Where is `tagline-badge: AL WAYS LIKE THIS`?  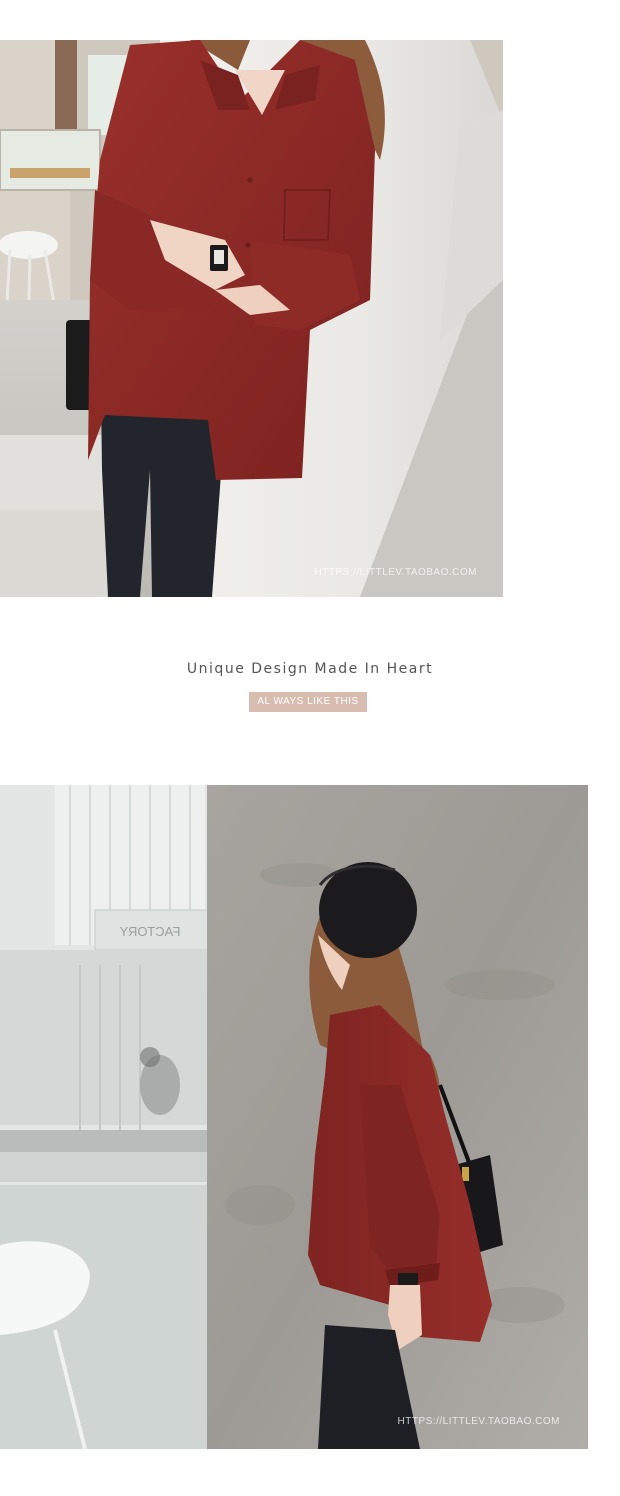
tagline-badge: AL WAYS LIKE THIS is located at coordinates (308, 702).